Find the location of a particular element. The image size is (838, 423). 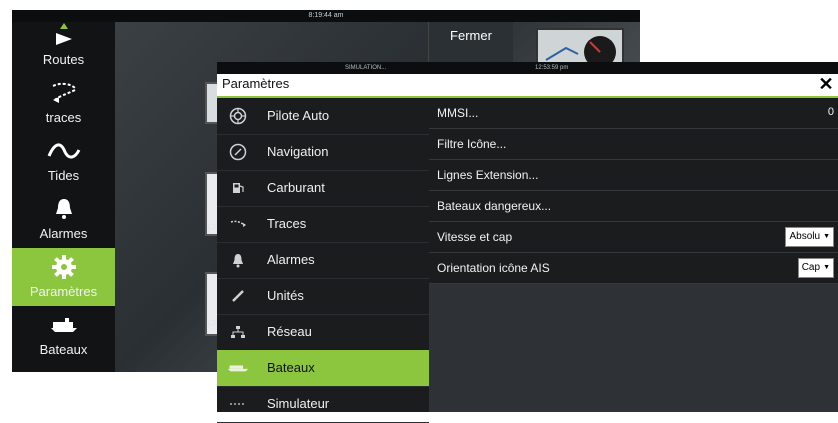

menu-item-alarms: Alarmes is located at coordinates (323, 260).